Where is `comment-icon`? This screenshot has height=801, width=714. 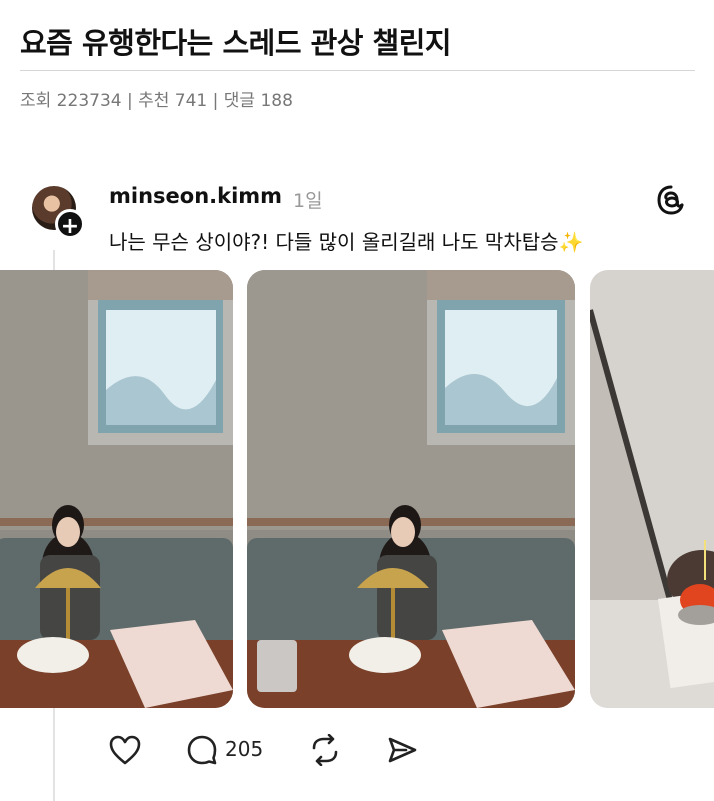
comment-icon is located at coordinates (202, 750).